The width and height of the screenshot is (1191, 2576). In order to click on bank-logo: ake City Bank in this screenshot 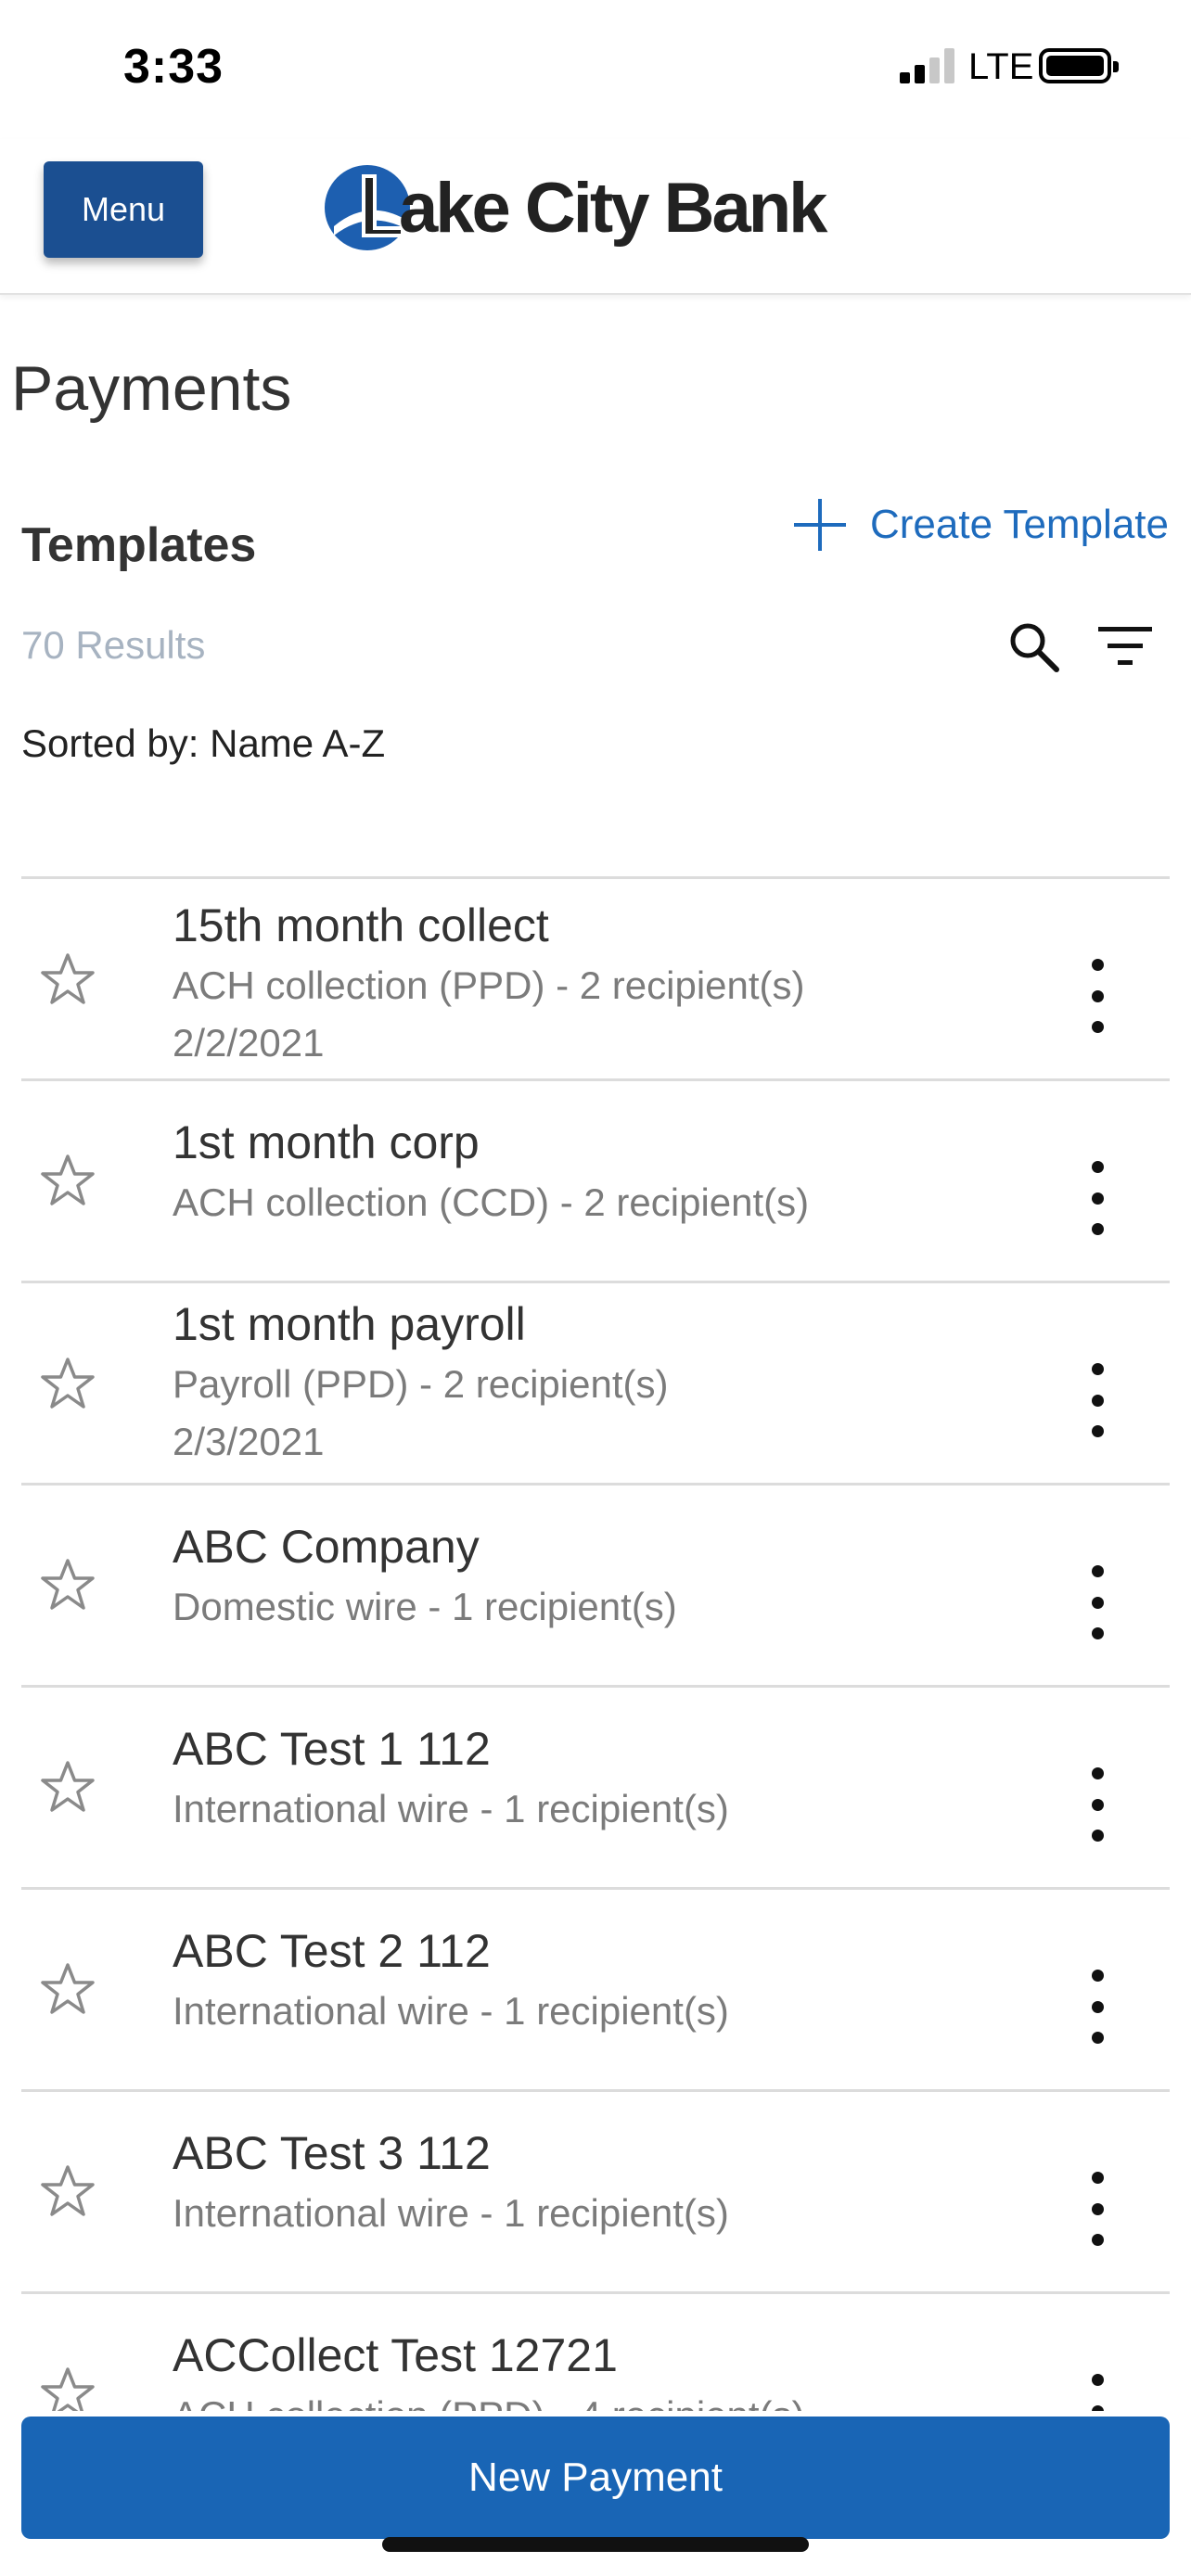, I will do `click(580, 207)`.